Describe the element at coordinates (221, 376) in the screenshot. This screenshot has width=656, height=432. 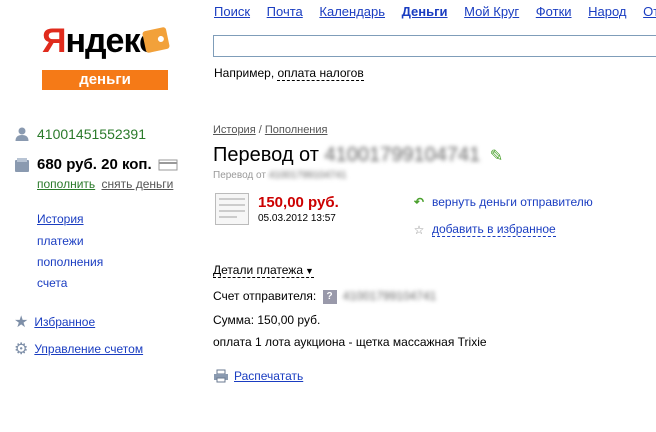
I see `printer-icon` at that location.